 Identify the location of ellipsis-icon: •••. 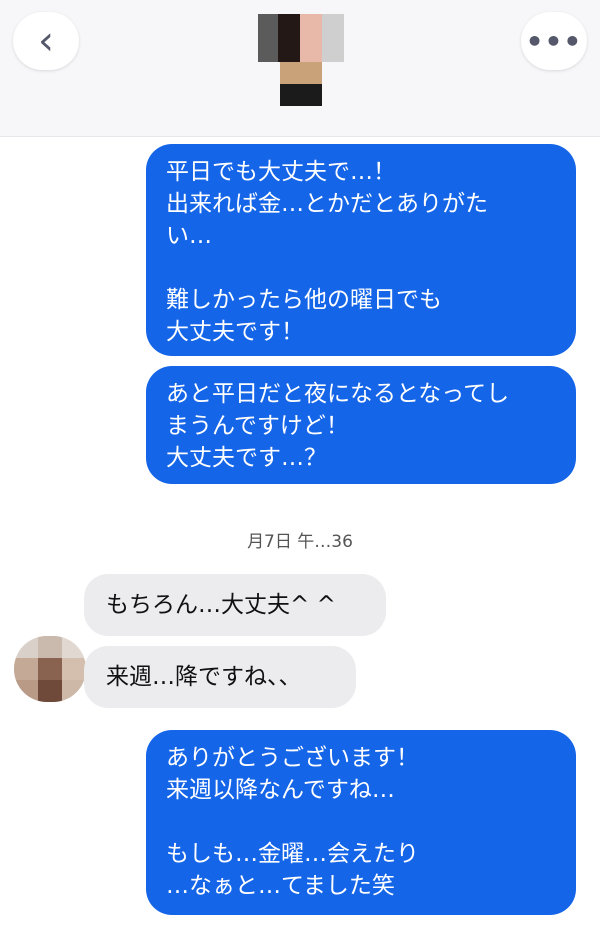
(554, 41).